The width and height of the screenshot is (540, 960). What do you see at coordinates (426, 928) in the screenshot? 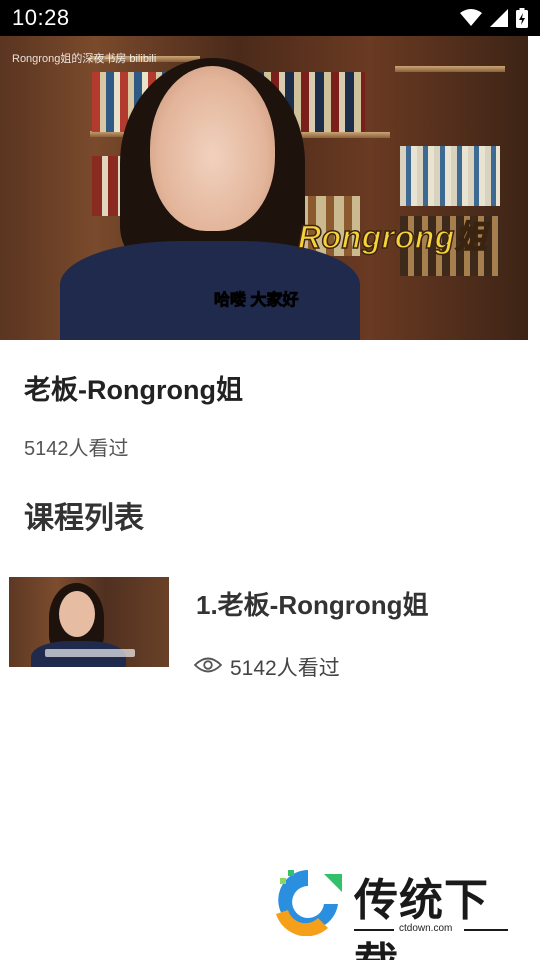
I see `site-logo-domain: ctdown.com` at bounding box center [426, 928].